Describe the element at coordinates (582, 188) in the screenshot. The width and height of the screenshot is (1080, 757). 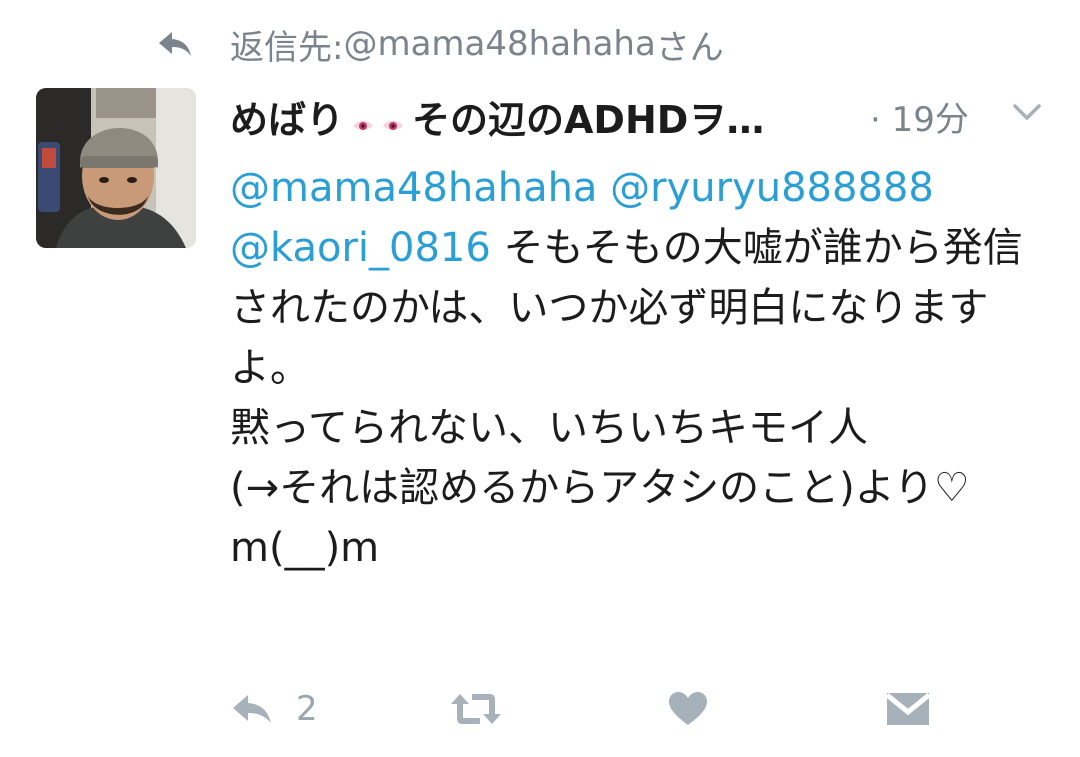
I see `mention-line-1: @mama48hahaha @ryuryu888888` at that location.